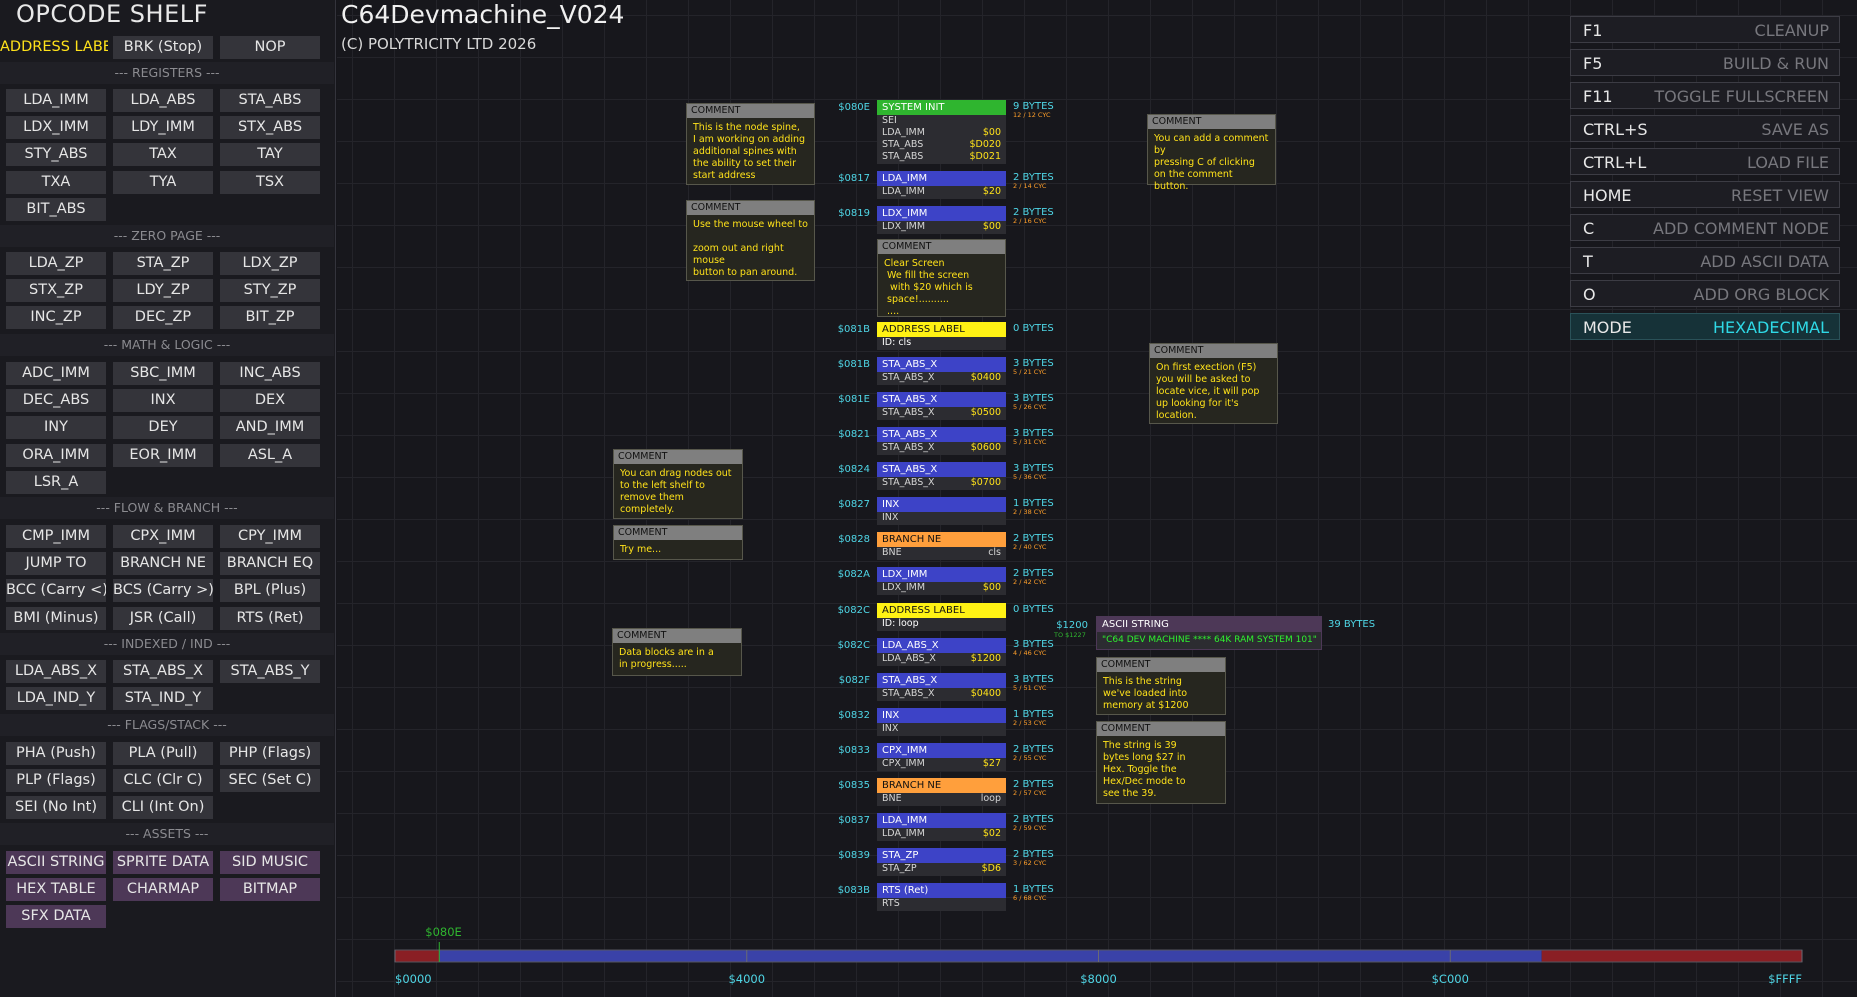 The width and height of the screenshot is (1857, 997). I want to click on opcode-button-inc-abs: INC_ABS, so click(270, 373).